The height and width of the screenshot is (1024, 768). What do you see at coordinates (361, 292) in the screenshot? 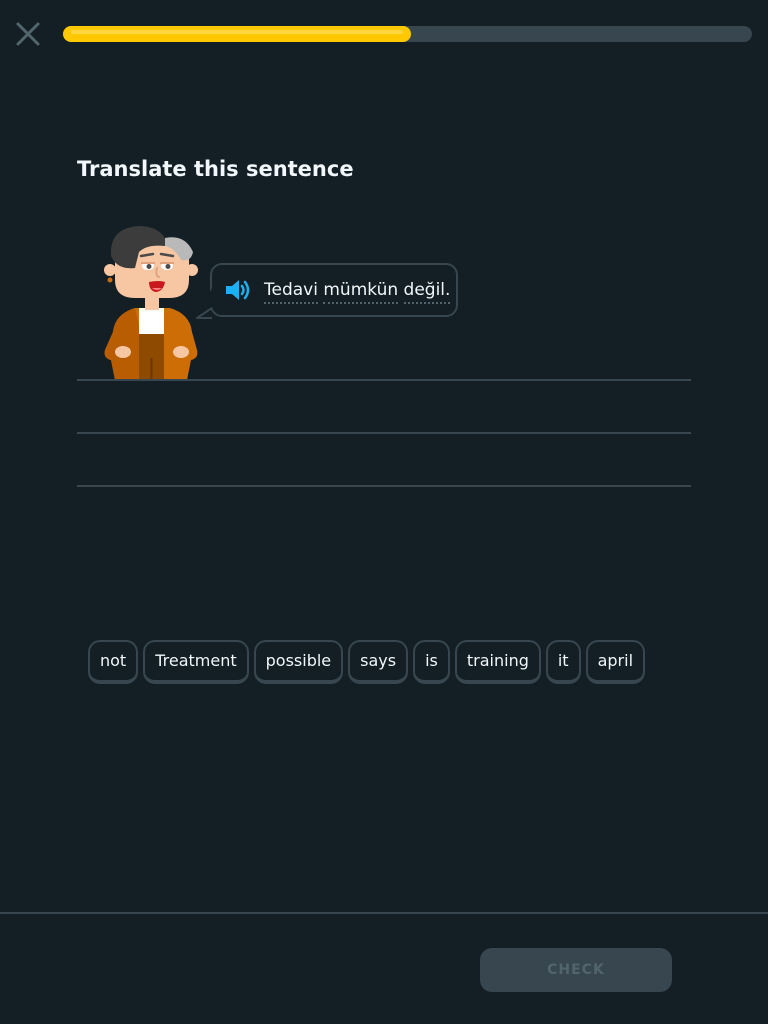
I see `prompt-word: mümkün` at bounding box center [361, 292].